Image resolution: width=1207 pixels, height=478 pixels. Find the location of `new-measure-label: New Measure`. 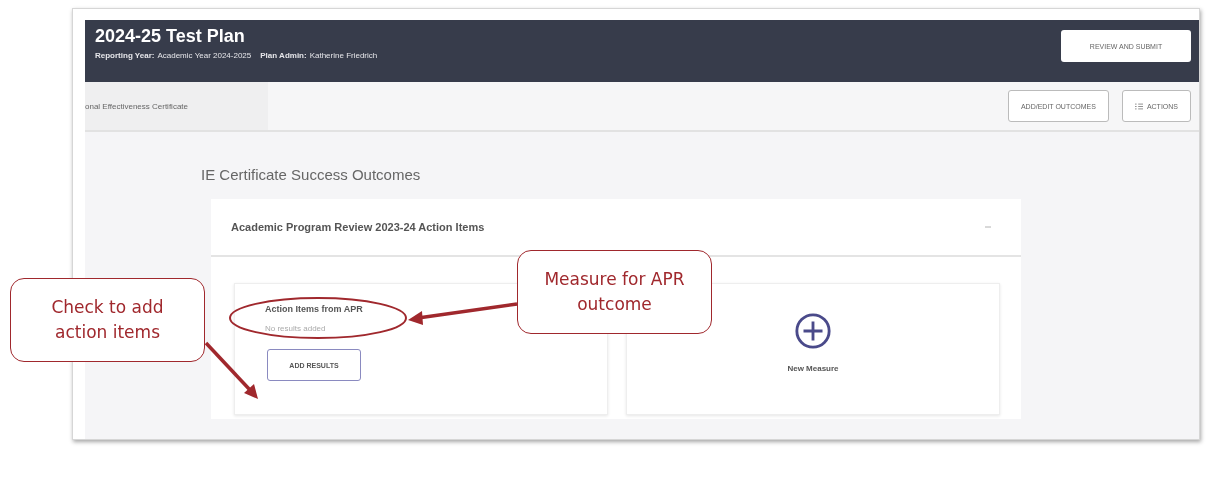

new-measure-label: New Measure is located at coordinates (813, 368).